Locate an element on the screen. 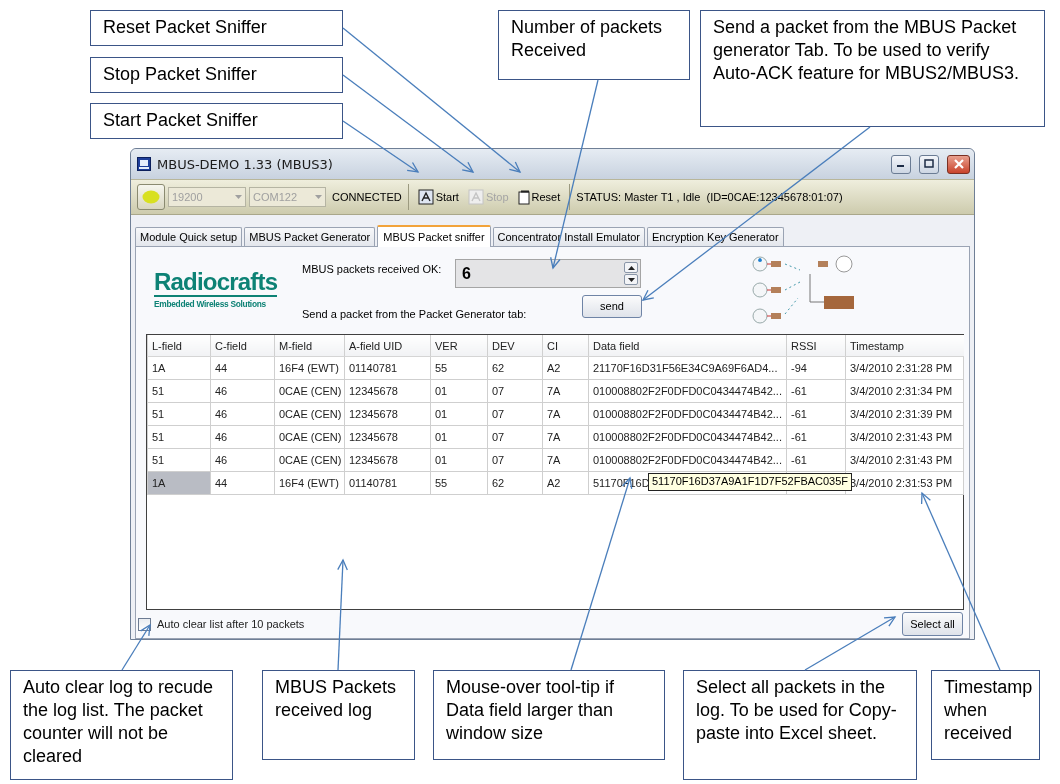 The width and height of the screenshot is (1060, 784). tab: MBUS Packet Generator is located at coordinates (310, 236).